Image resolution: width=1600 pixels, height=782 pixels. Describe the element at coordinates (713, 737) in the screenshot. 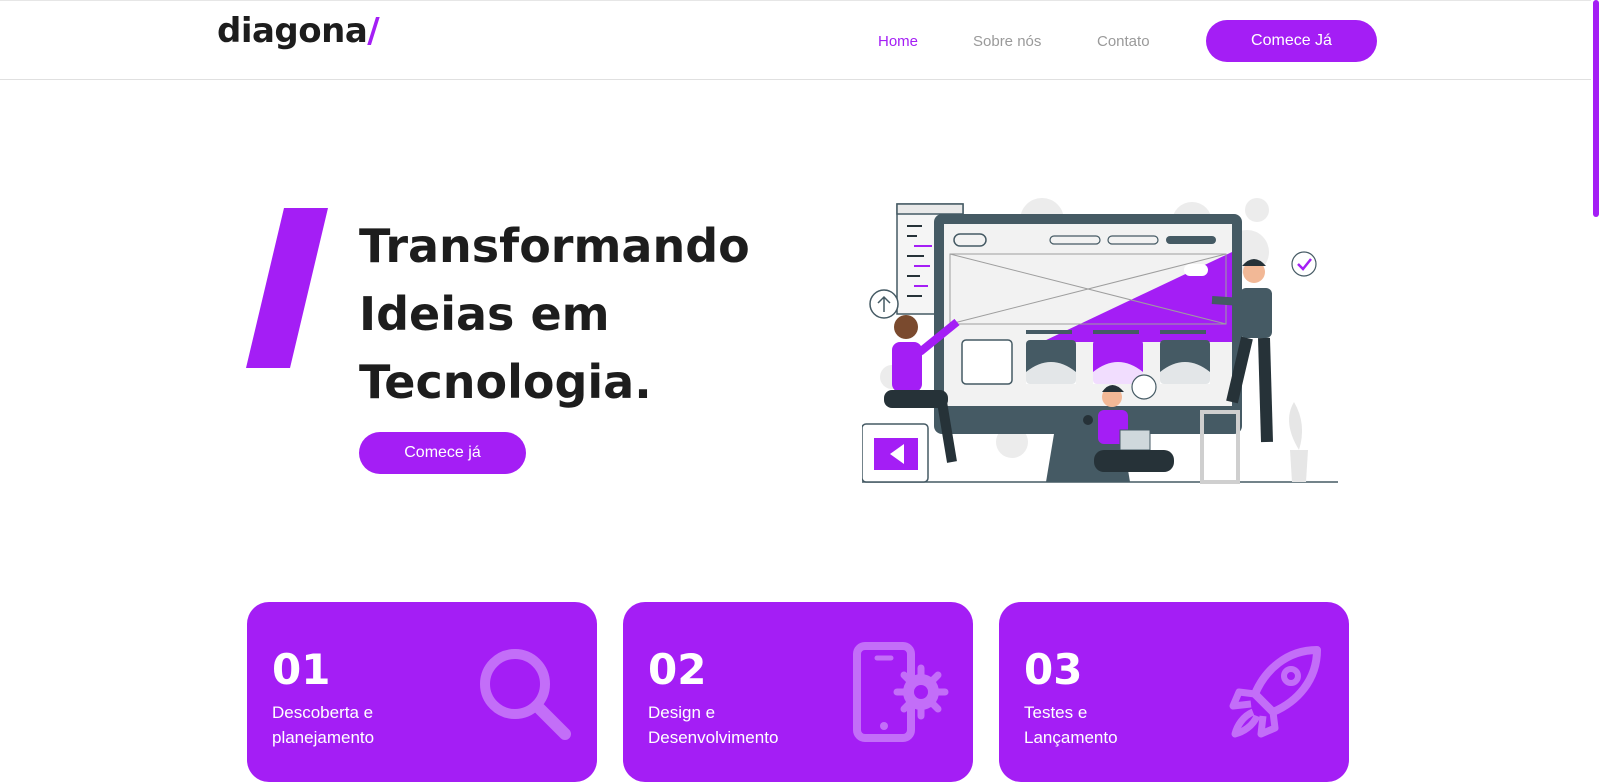

I see `step-label-line-2: Desenvolvimento` at that location.